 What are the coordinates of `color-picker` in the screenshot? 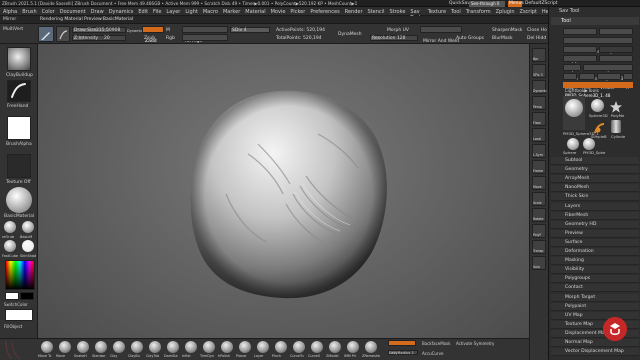 It's located at (20, 275).